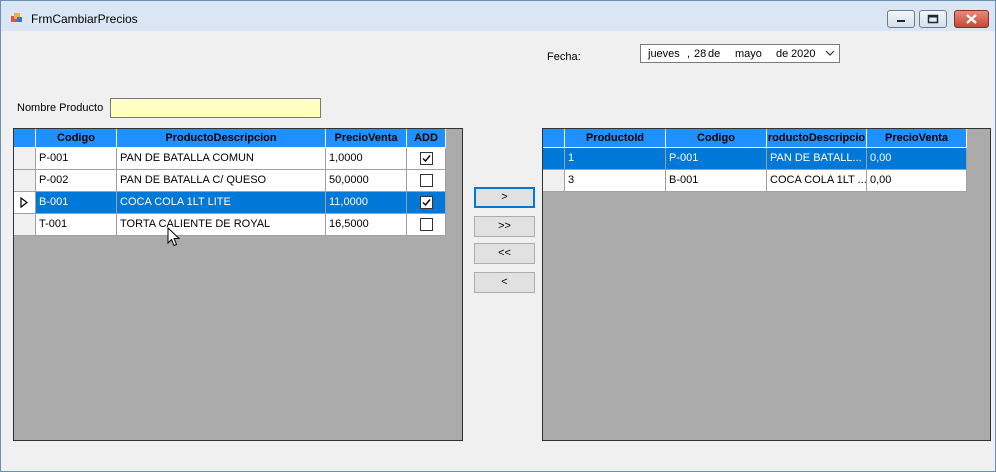  Describe the element at coordinates (615, 181) in the screenshot. I see `cell-productoid: 3` at that location.